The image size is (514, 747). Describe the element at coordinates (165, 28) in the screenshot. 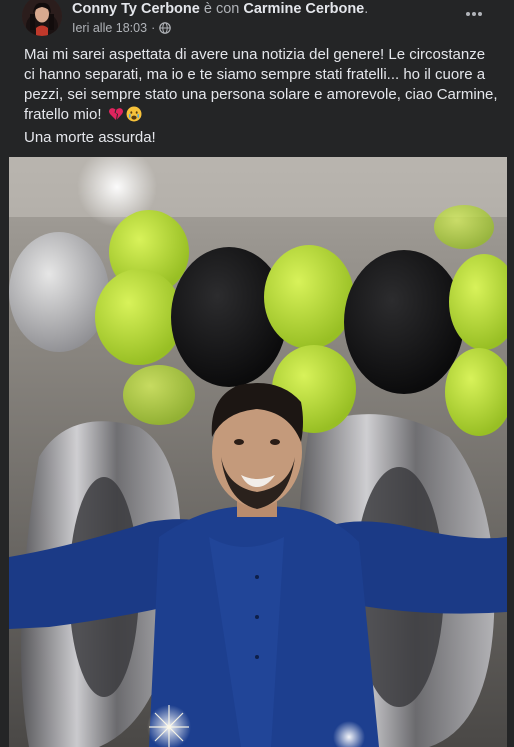

I see `globe-icon` at that location.